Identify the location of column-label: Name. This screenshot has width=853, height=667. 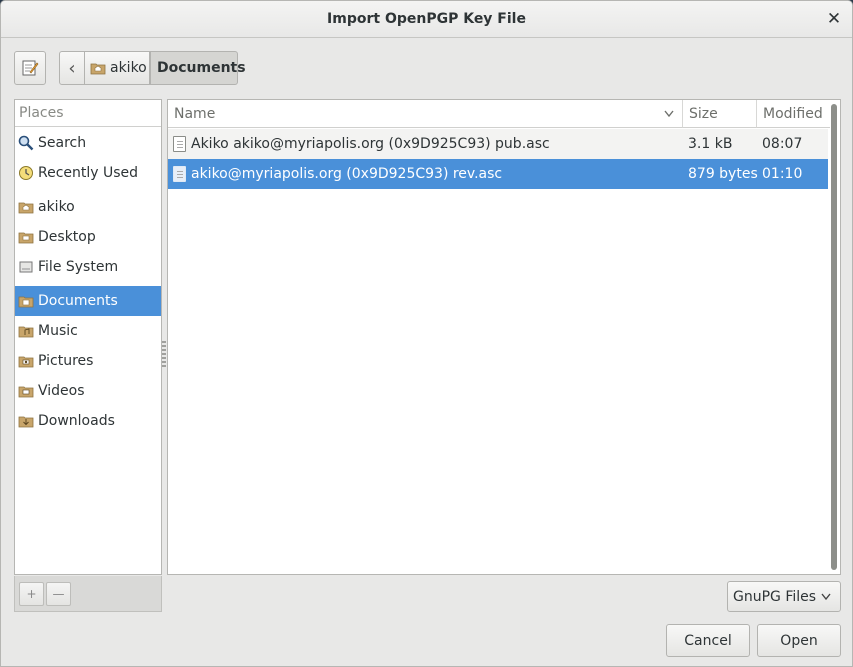
(195, 114).